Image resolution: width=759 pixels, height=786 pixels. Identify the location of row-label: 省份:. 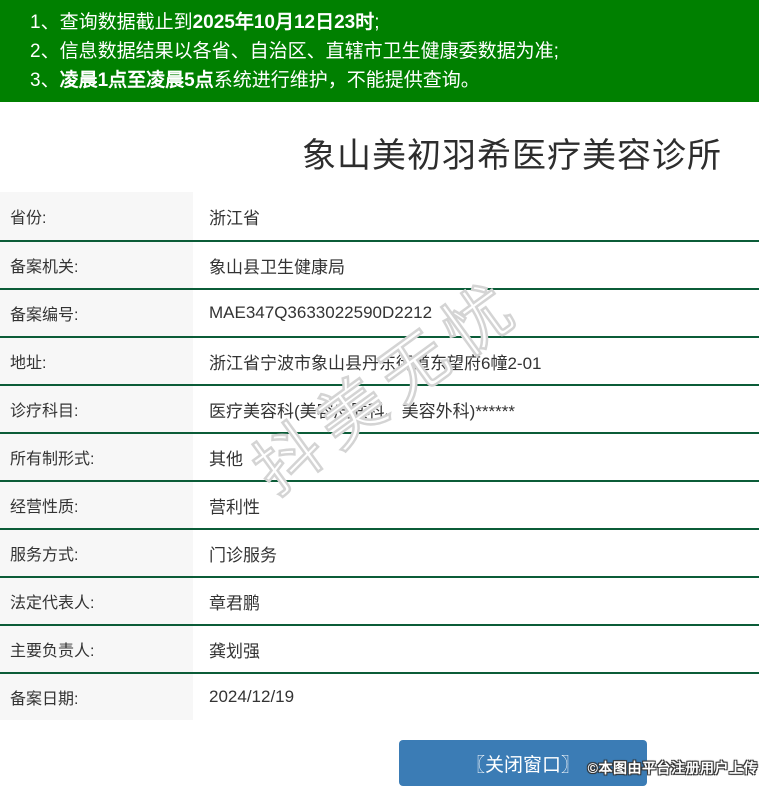
(96, 216).